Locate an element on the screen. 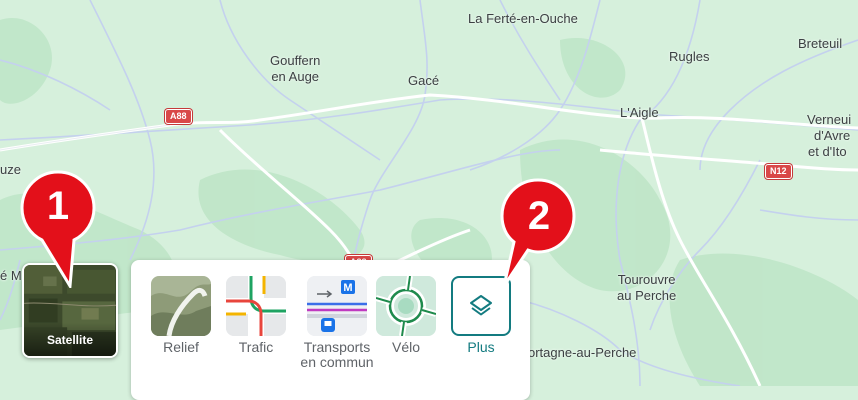  satellite-label: Satellite is located at coordinates (70, 340).